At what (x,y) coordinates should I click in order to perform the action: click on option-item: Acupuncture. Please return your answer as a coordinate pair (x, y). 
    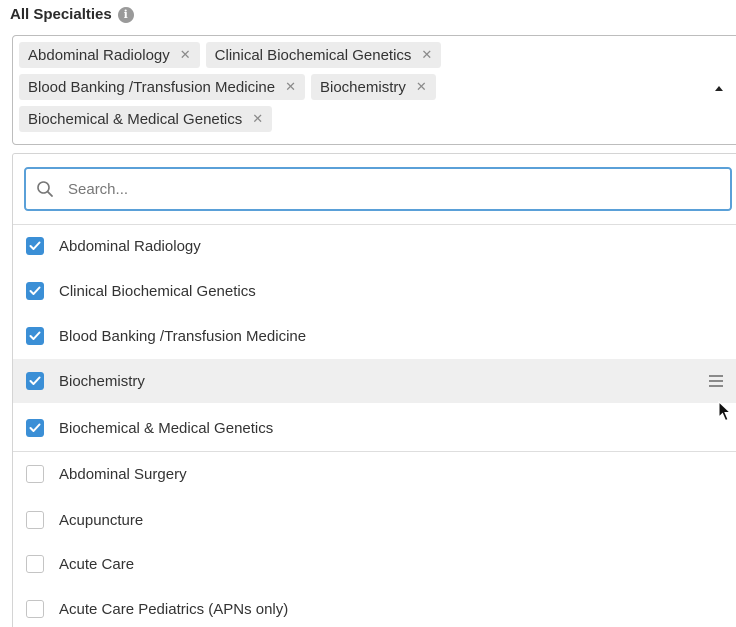
    Looking at the image, I should click on (374, 520).